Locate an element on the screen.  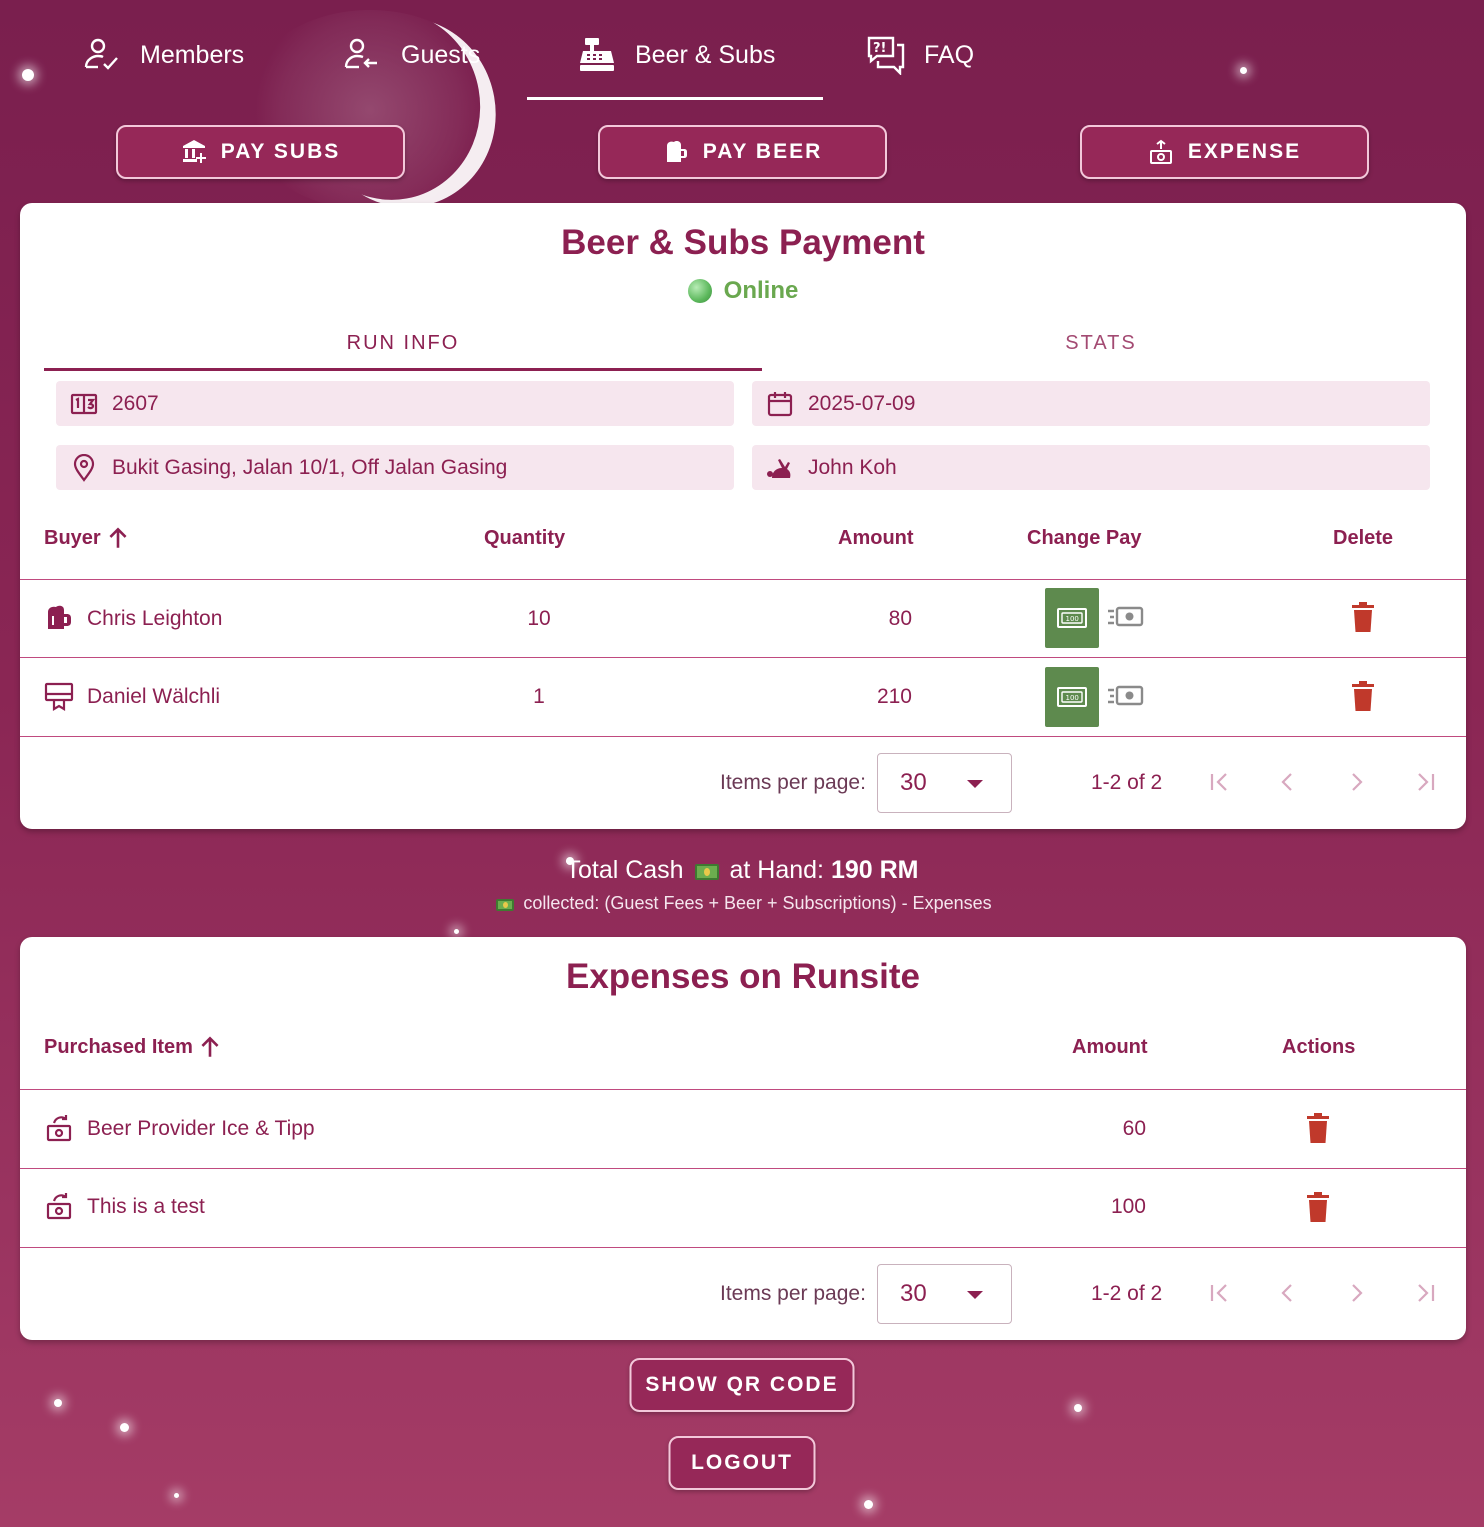
svg-text: 100 is located at coordinates (1072, 619).